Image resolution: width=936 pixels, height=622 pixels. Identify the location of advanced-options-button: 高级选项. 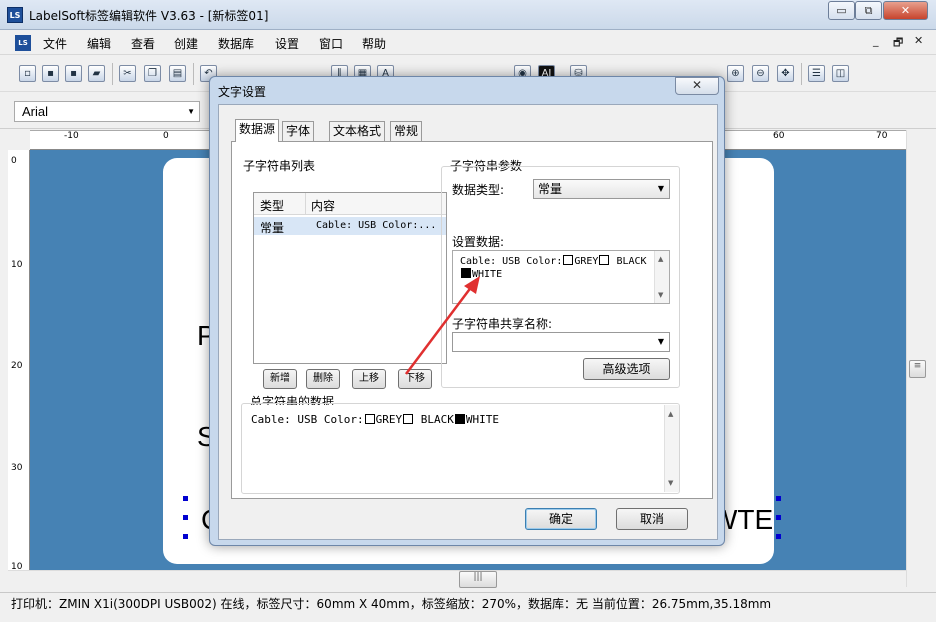
(626, 369).